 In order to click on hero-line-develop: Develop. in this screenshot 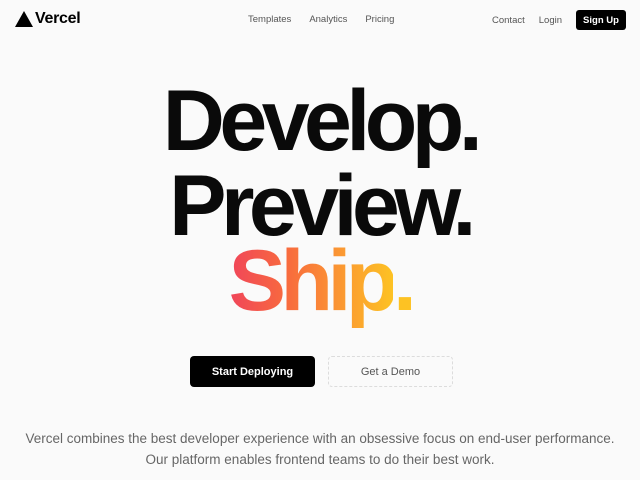, I will do `click(322, 121)`.